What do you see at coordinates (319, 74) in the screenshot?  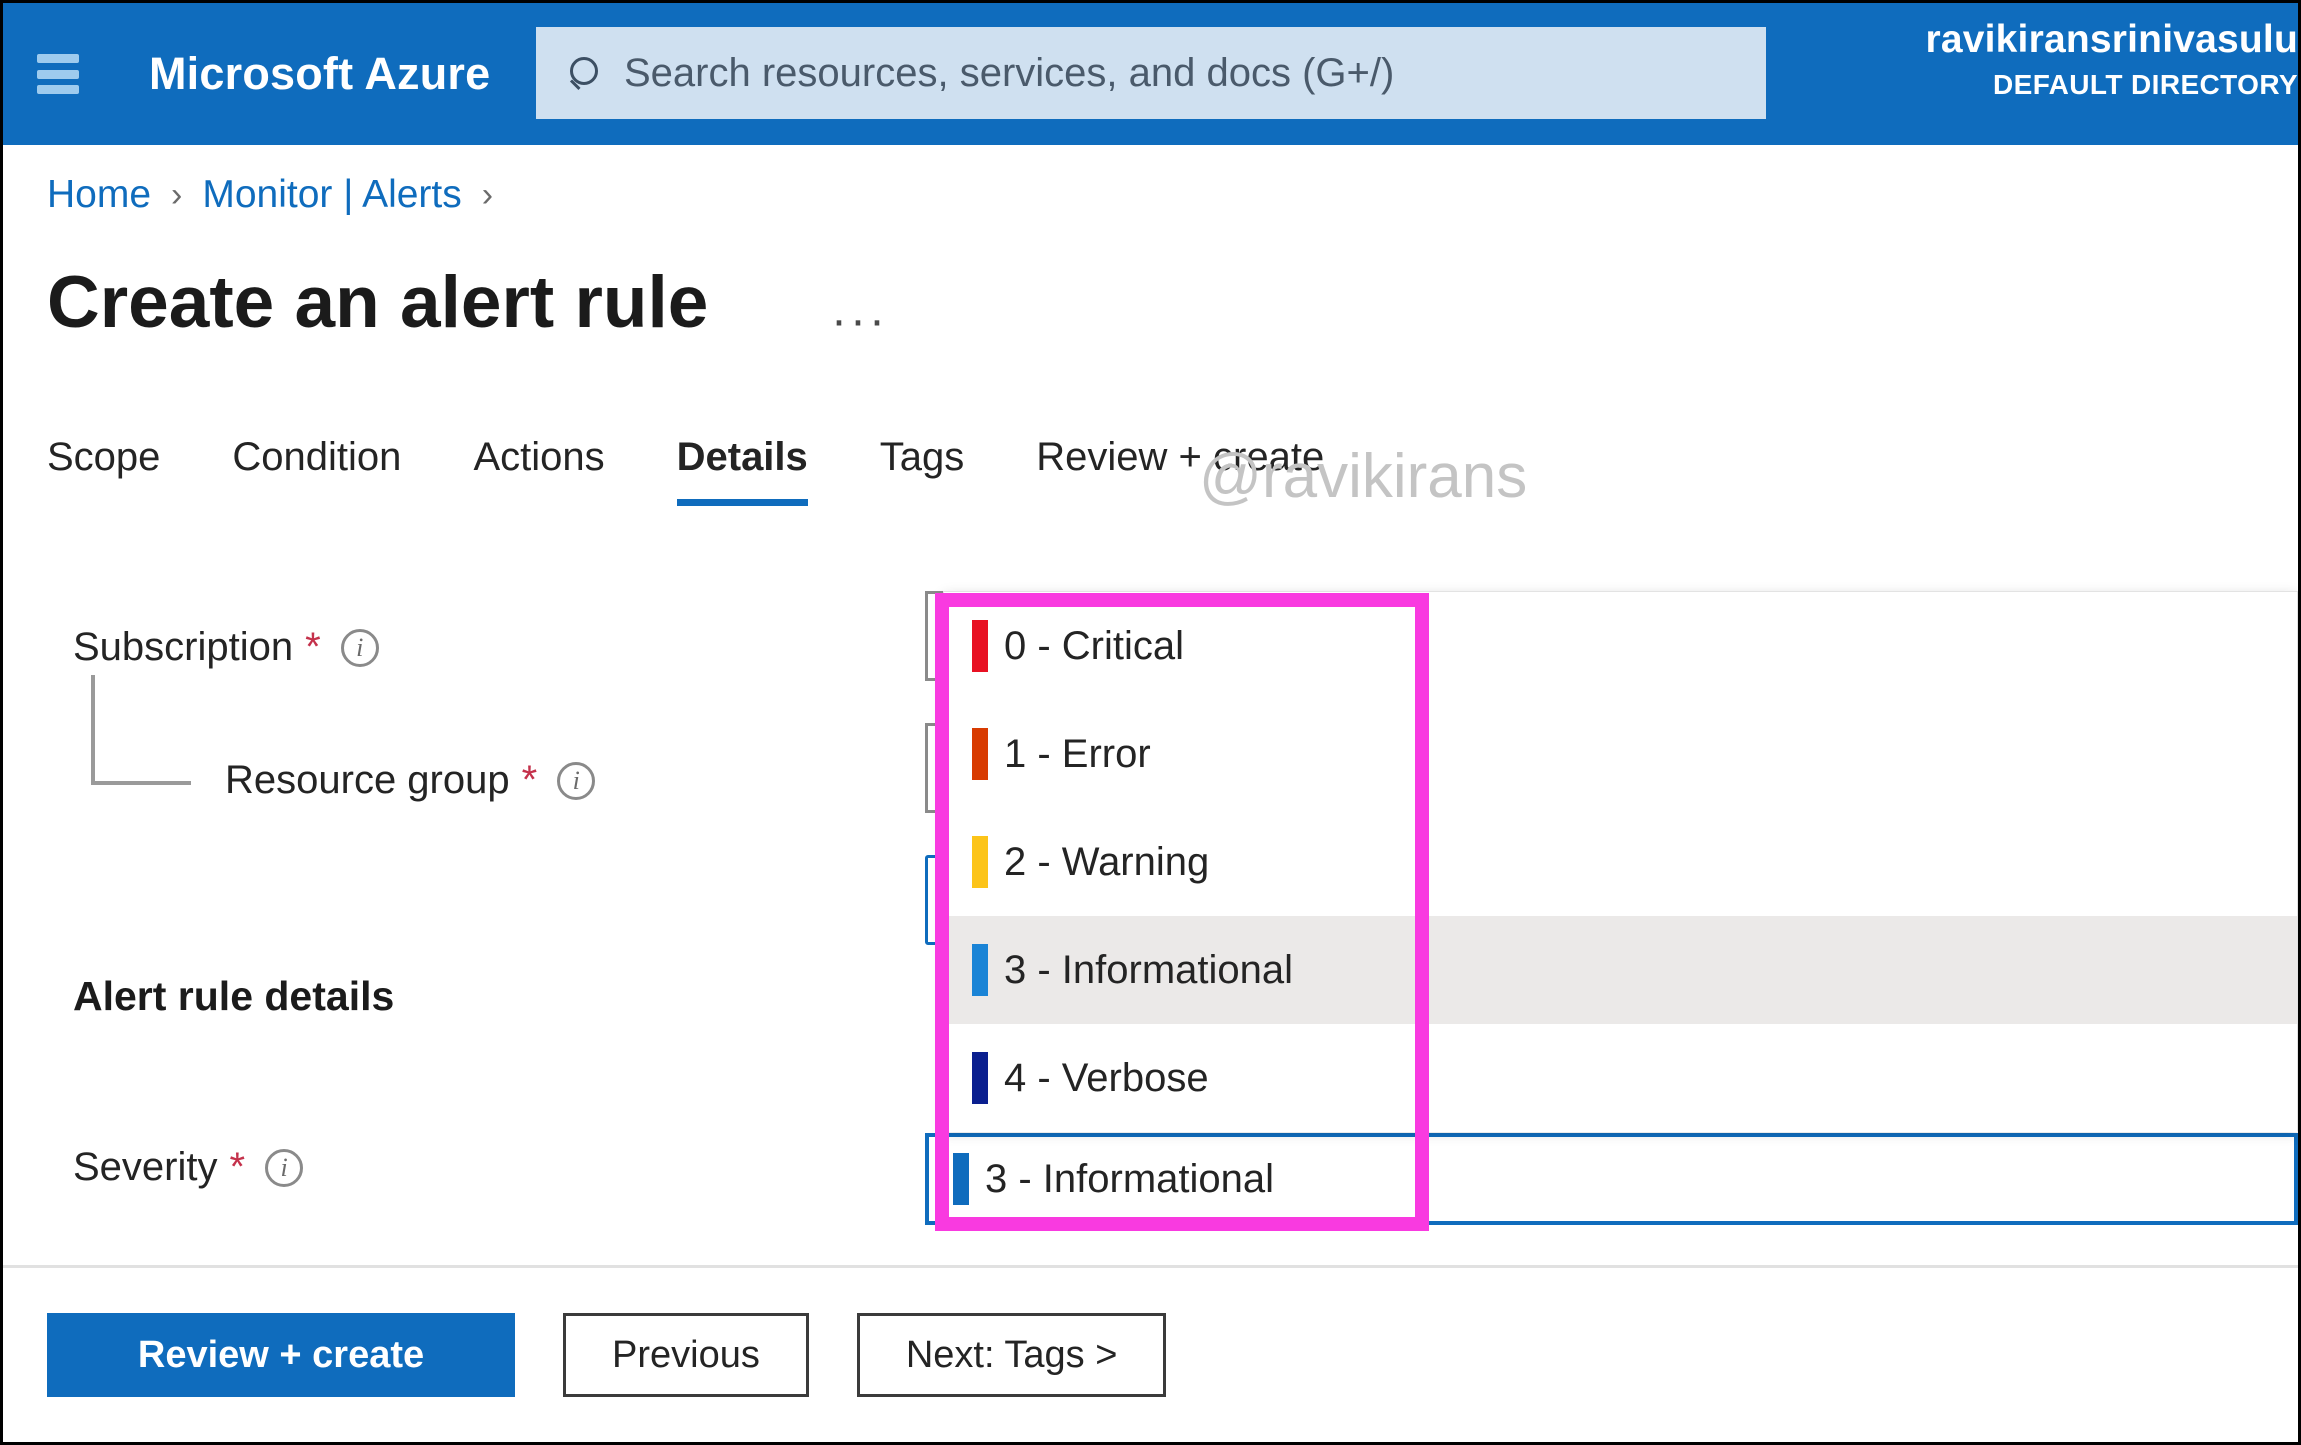 I see `azure-brand-logo: Microsoft Azure` at bounding box center [319, 74].